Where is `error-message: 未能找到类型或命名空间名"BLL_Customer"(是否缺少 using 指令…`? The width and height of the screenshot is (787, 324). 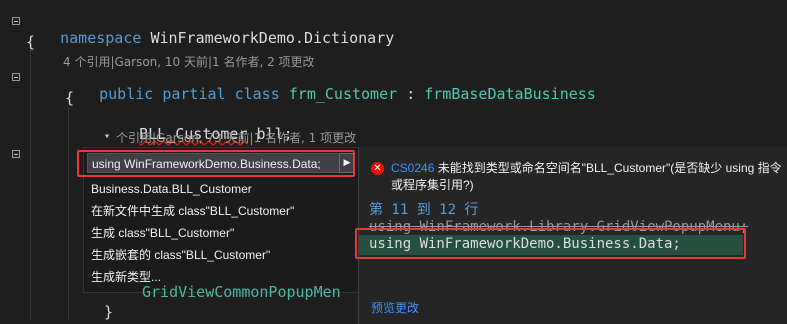
error-message: 未能找到类型或命名空间名"BLL_Customer"(是否缺少 using 指令… is located at coordinates (586, 176).